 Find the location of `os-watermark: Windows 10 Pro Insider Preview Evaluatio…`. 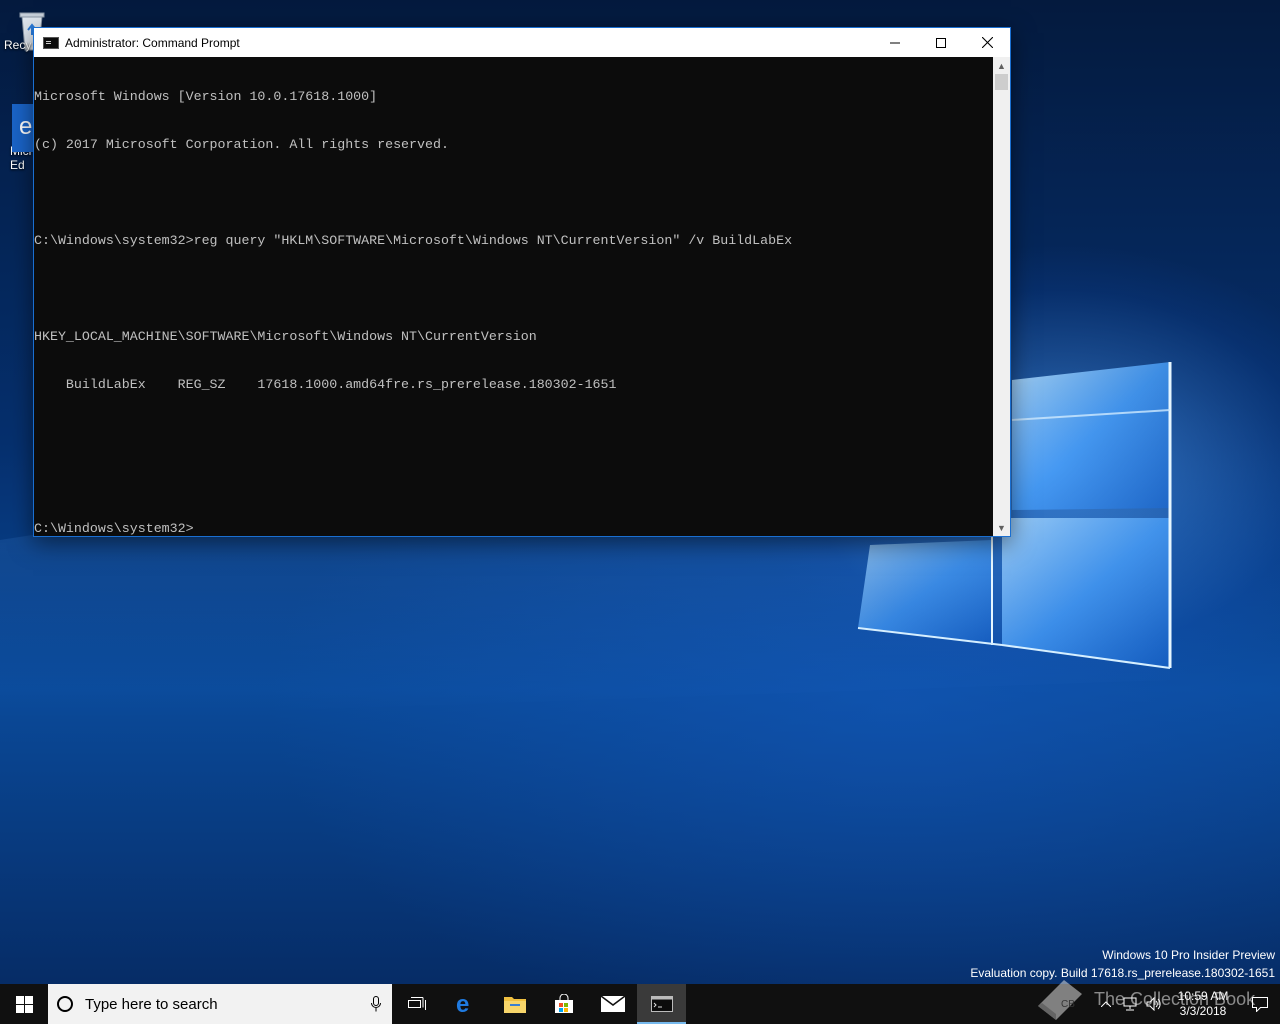

os-watermark: Windows 10 Pro Insider Preview Evaluatio… is located at coordinates (1122, 964).